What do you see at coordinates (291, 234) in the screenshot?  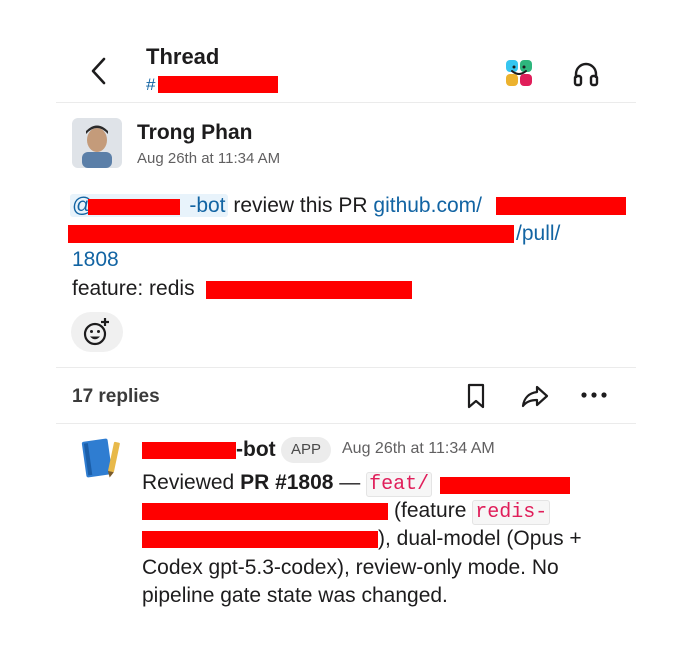 I see `redacted-link-path` at bounding box center [291, 234].